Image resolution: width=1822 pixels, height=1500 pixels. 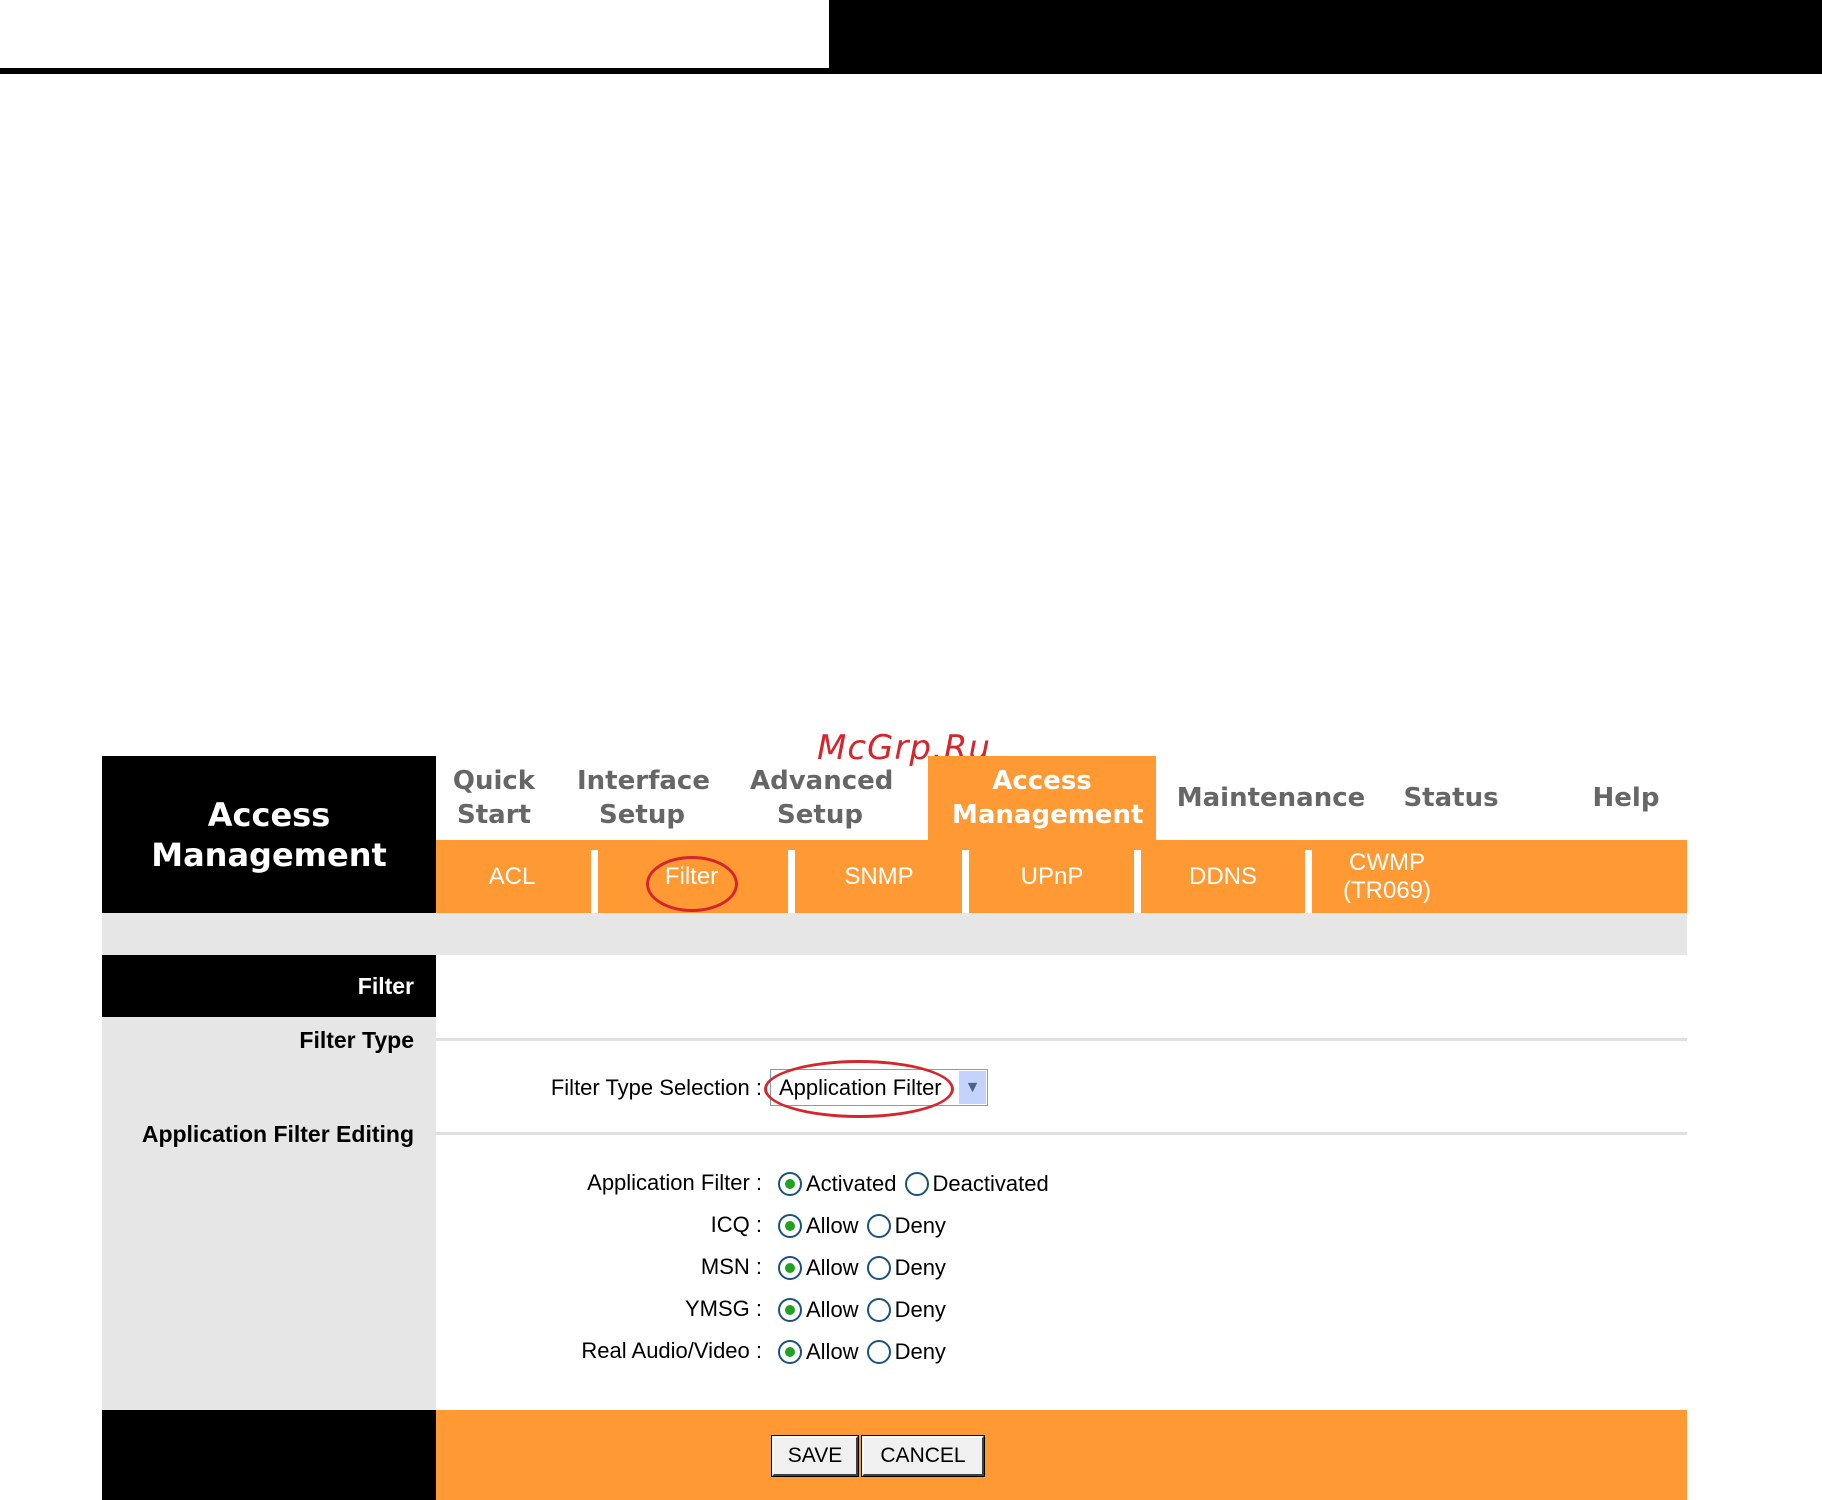 What do you see at coordinates (512, 876) in the screenshot?
I see `sub-tab-acl: ACL` at bounding box center [512, 876].